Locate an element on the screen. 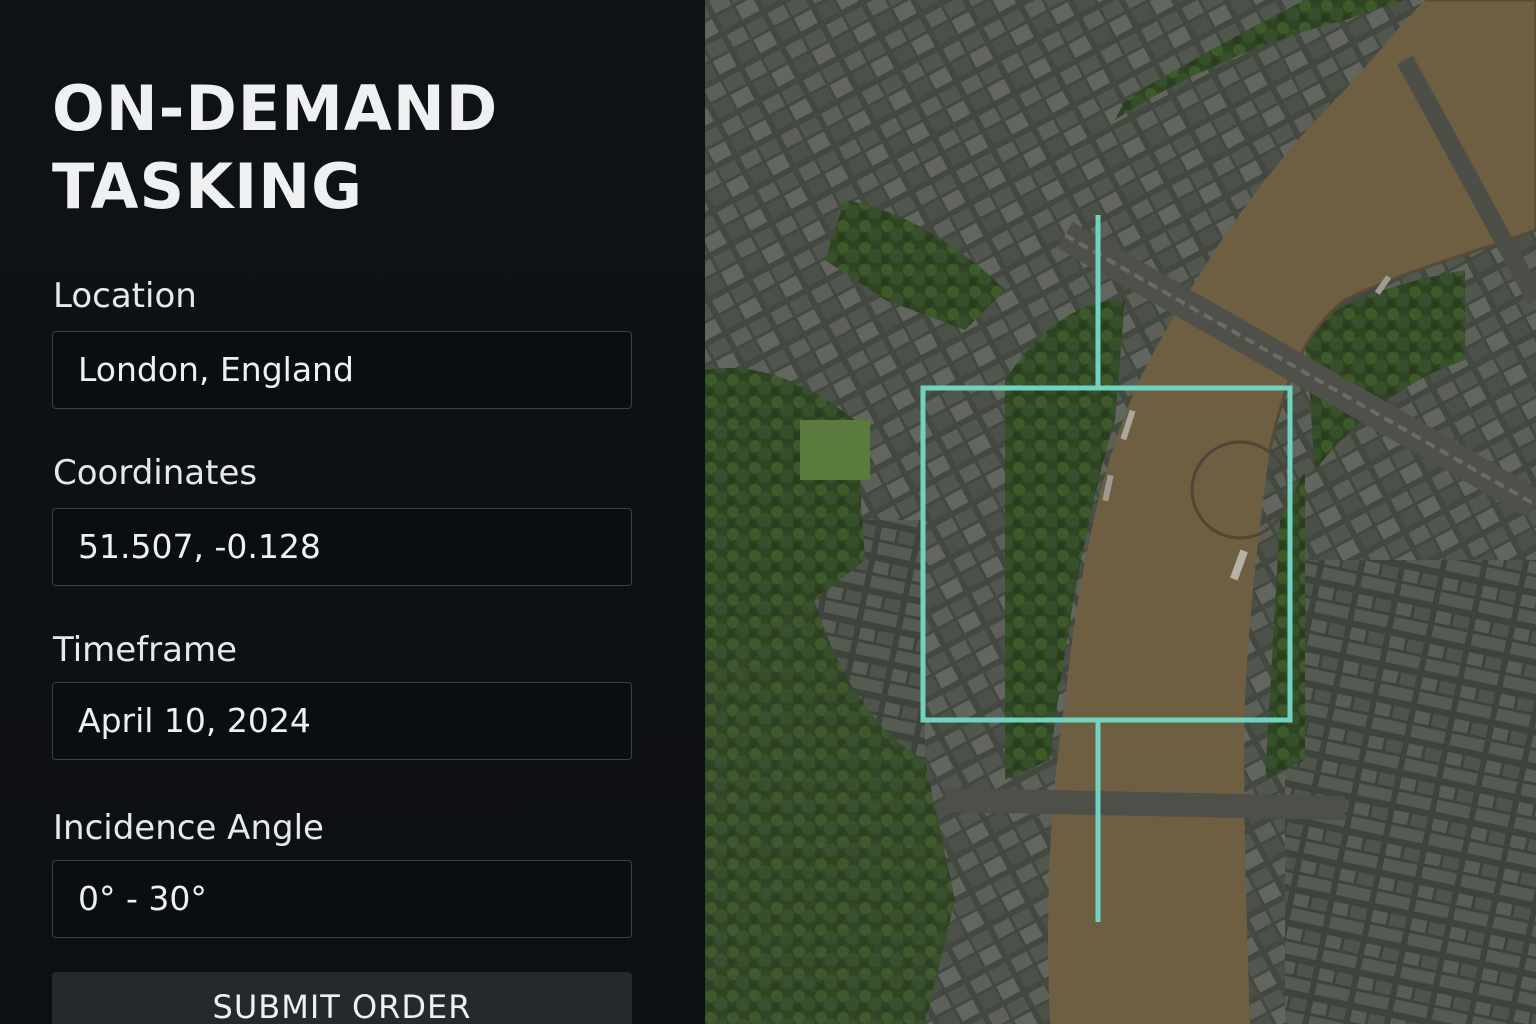 Image resolution: width=1536 pixels, height=1024 pixels. submit-order-button: SUBMIT ORDER is located at coordinates (342, 998).